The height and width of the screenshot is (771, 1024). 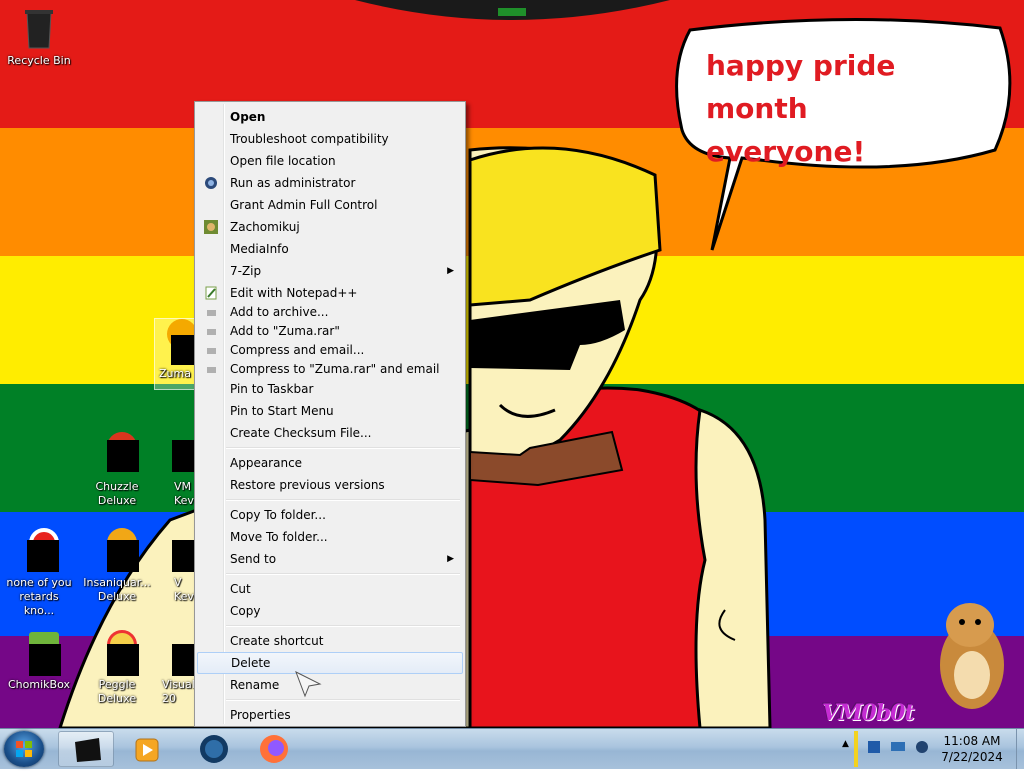 What do you see at coordinates (330, 559) in the screenshot?
I see `menu-item-send-to: Send to ▶` at bounding box center [330, 559].